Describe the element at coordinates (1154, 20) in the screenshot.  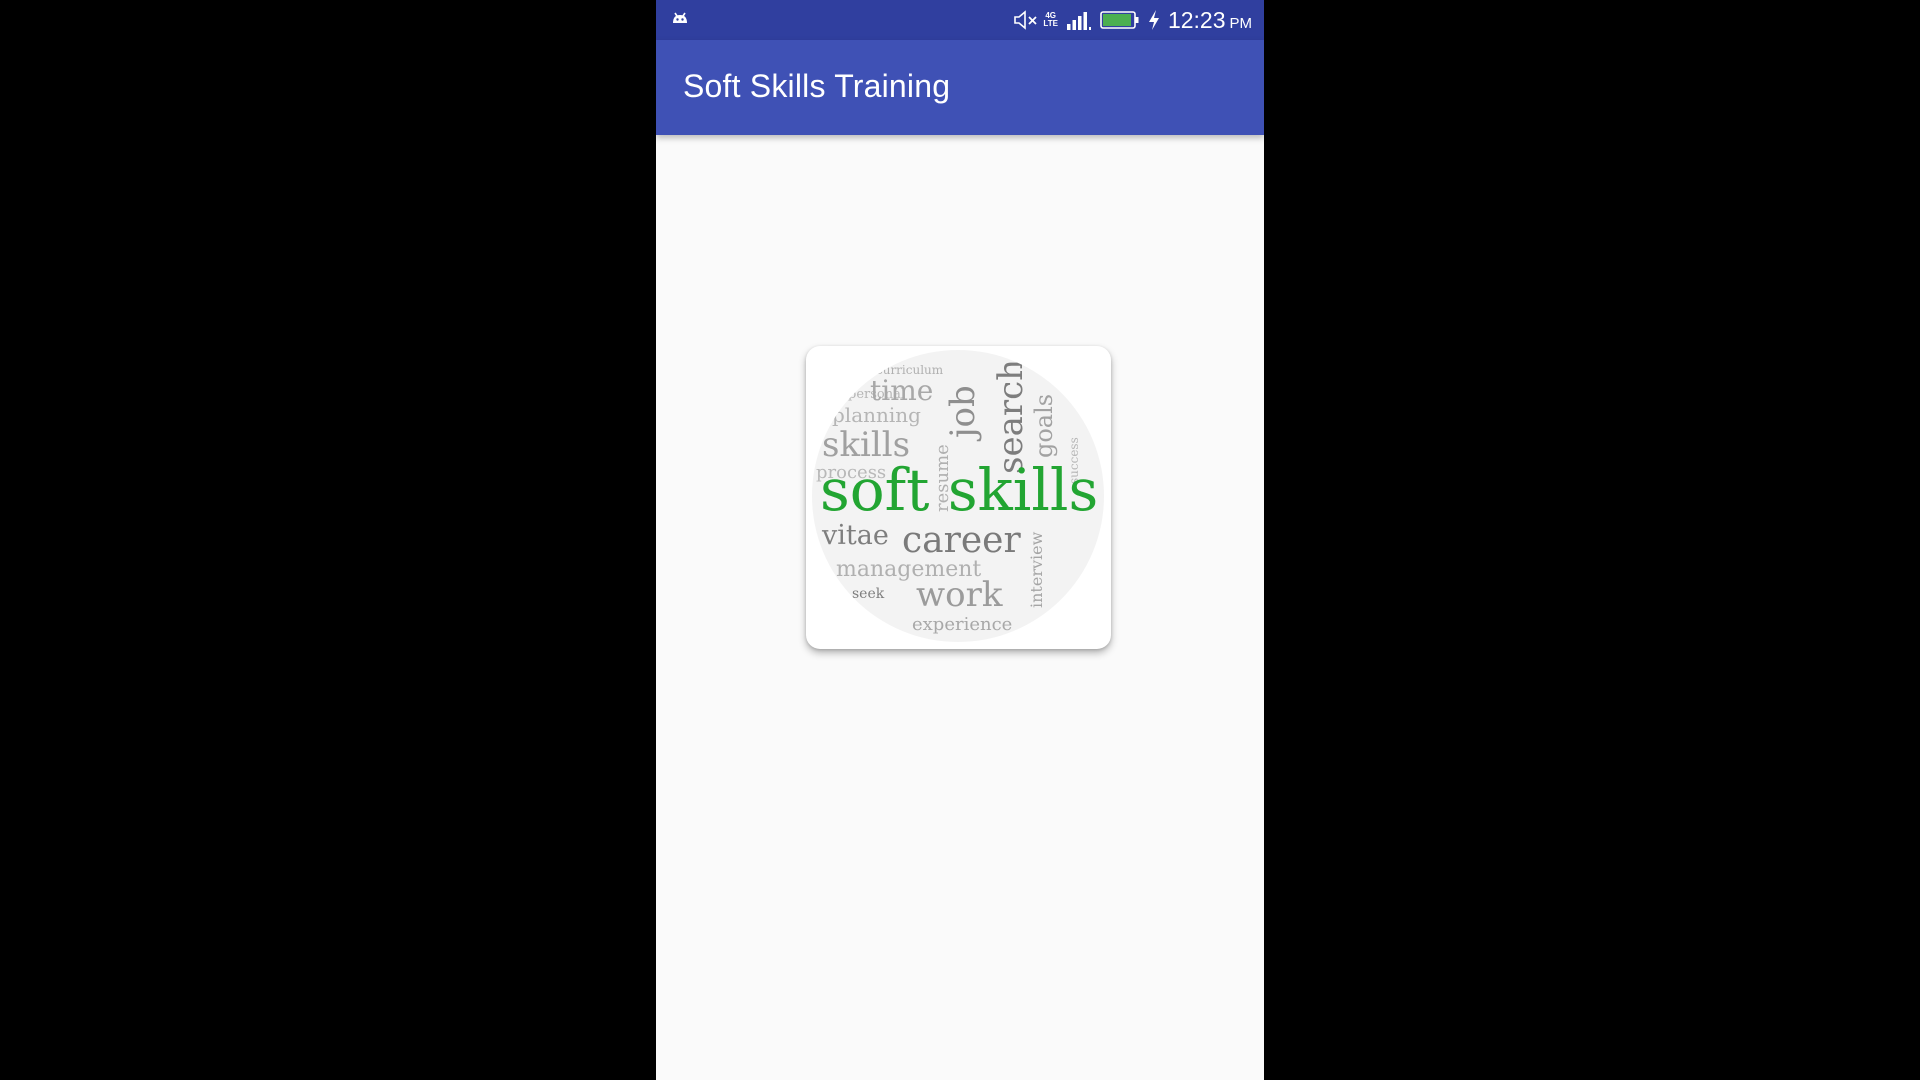
I see `charging-icon` at that location.